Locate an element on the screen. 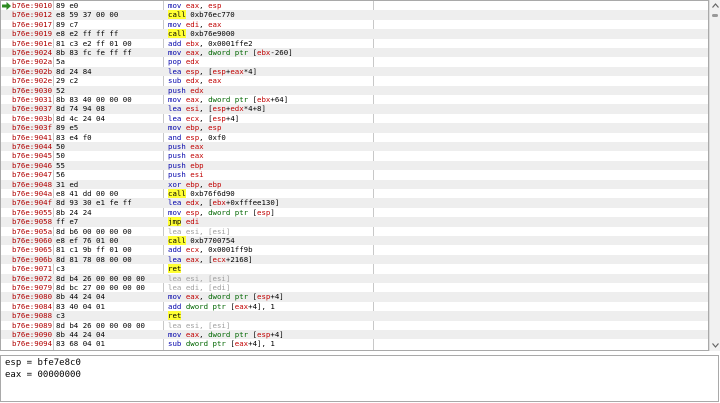 The image size is (720, 403). instruction-address: b76e:9058 is located at coordinates (32, 222).